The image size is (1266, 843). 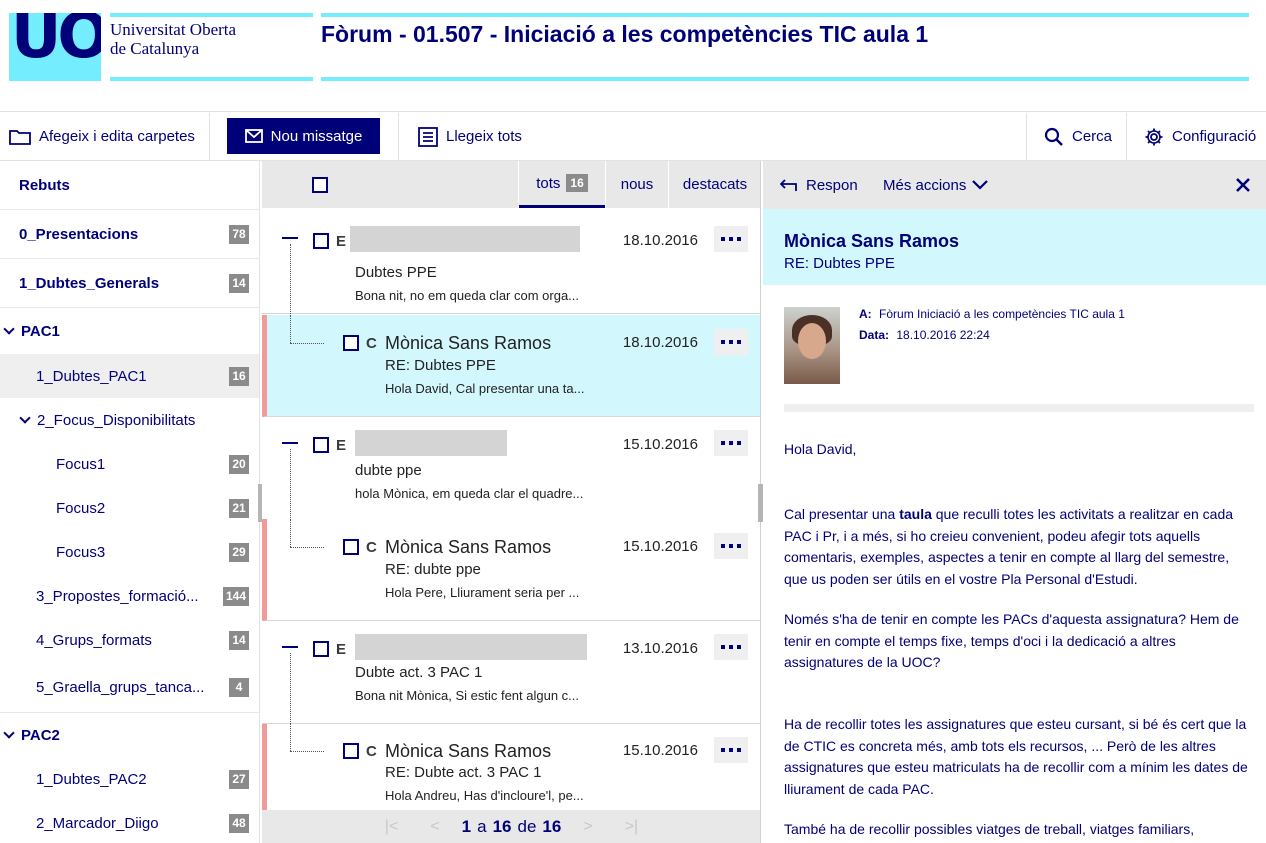 What do you see at coordinates (55, 47) in the screenshot?
I see `uoc-logo: UOC` at bounding box center [55, 47].